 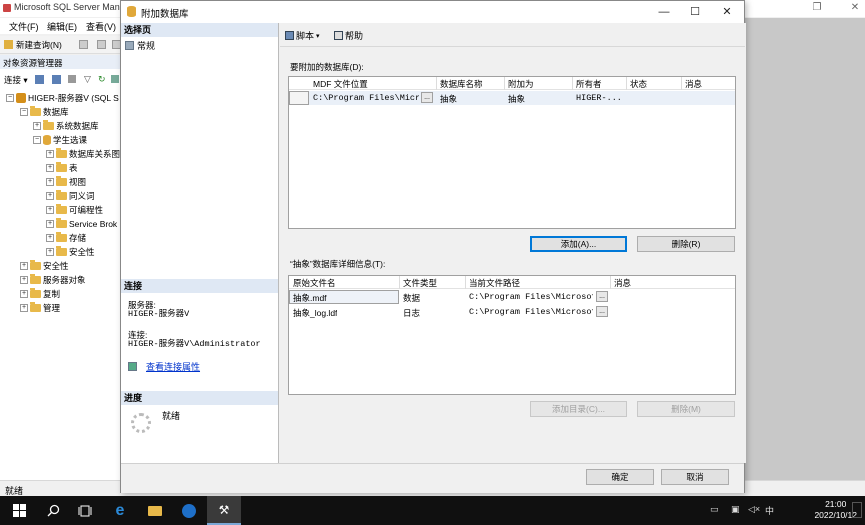 What do you see at coordinates (289, 35) in the screenshot?
I see `script-icon` at bounding box center [289, 35].